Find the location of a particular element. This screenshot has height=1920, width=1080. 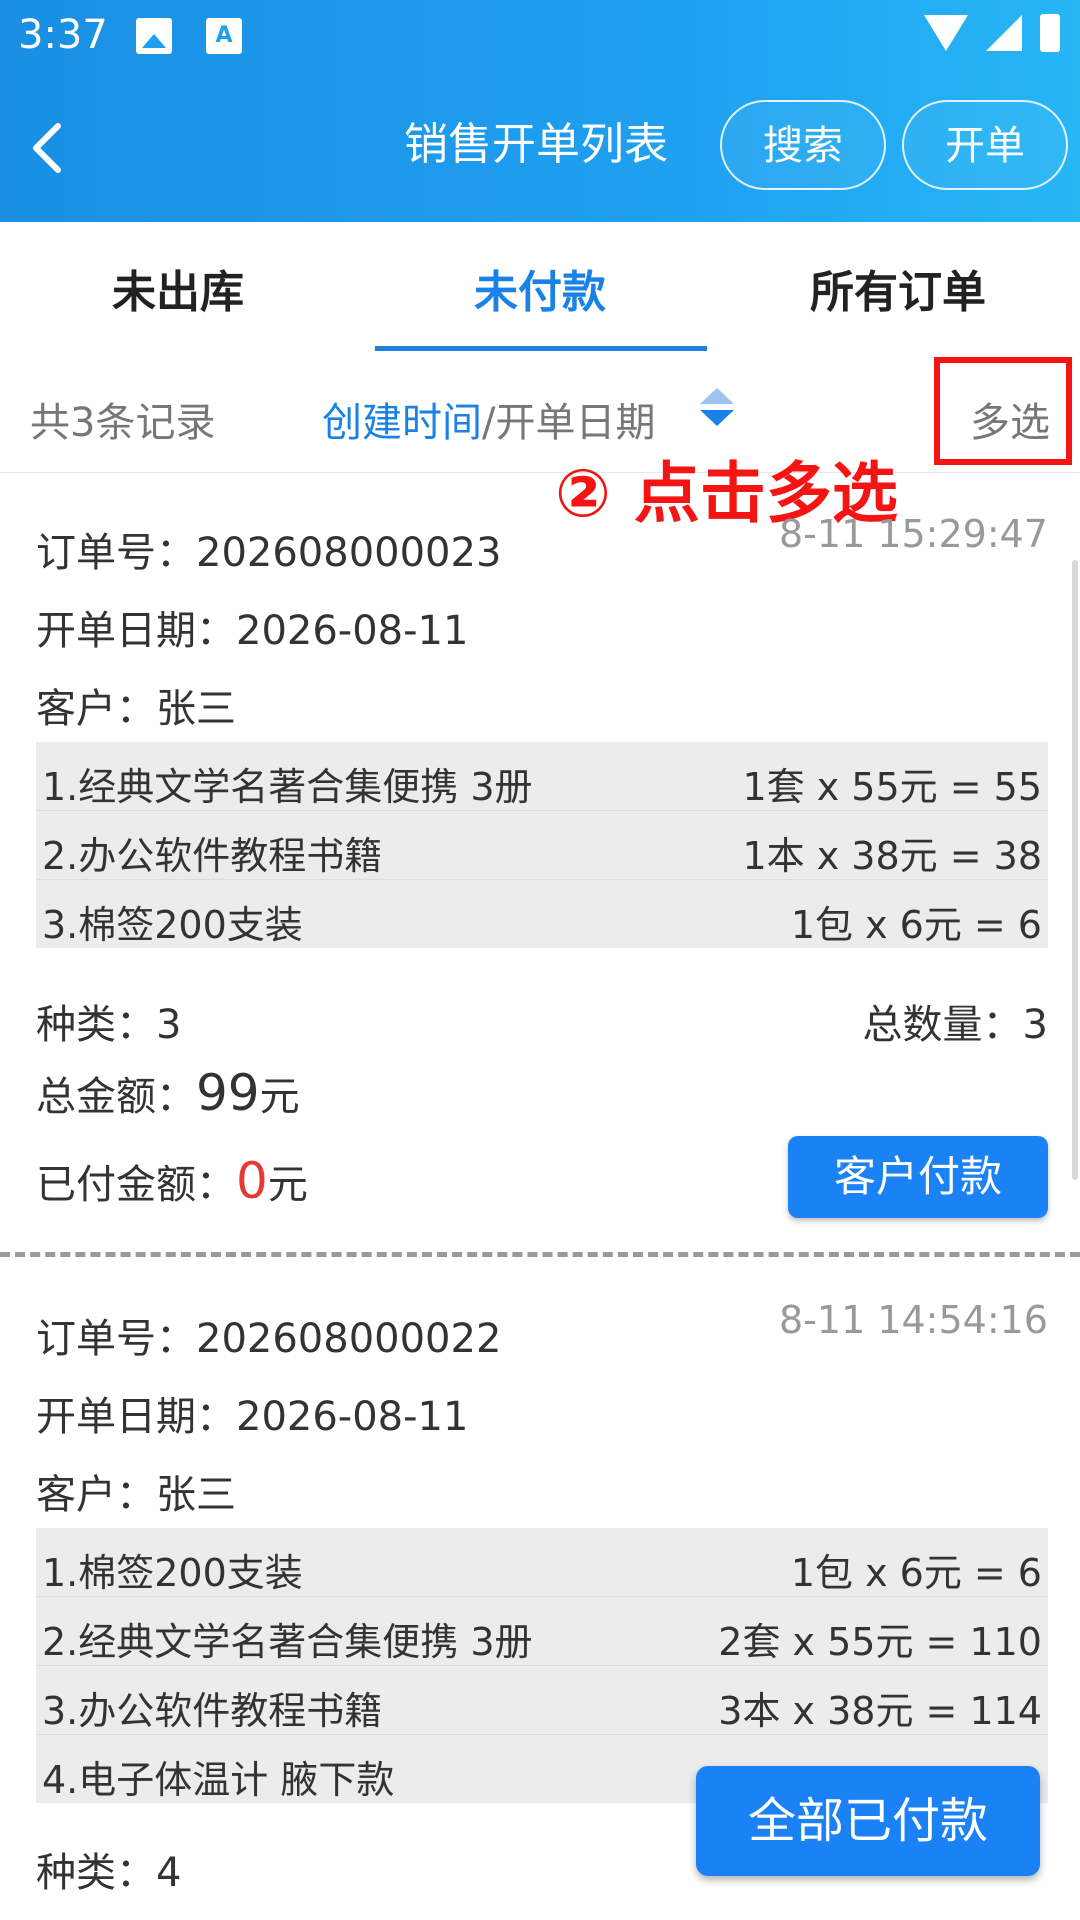

scrollbar is located at coordinates (1075, 870).